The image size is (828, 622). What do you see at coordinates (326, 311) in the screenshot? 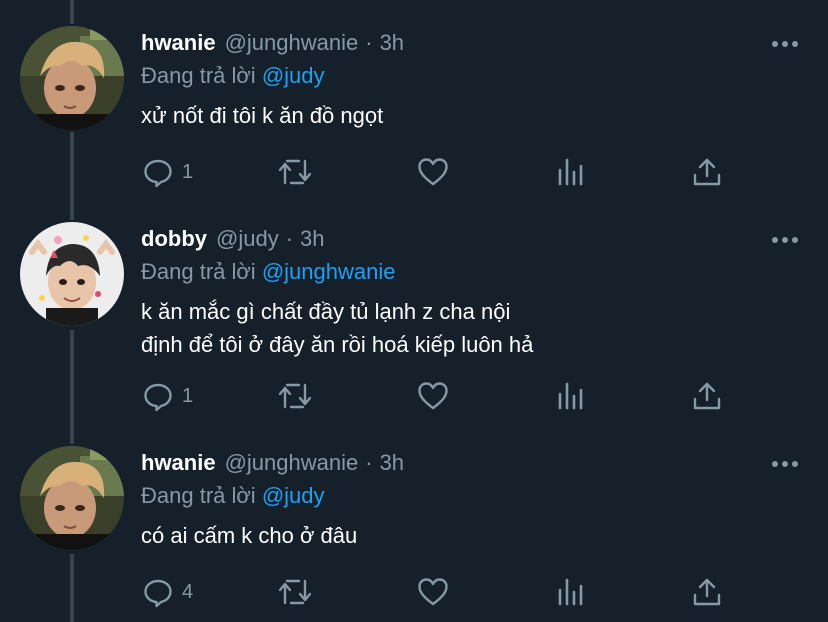
I see `tweet-text-line: k ăn mắc gì chất đầy tủ lạnh z cha nội` at bounding box center [326, 311].